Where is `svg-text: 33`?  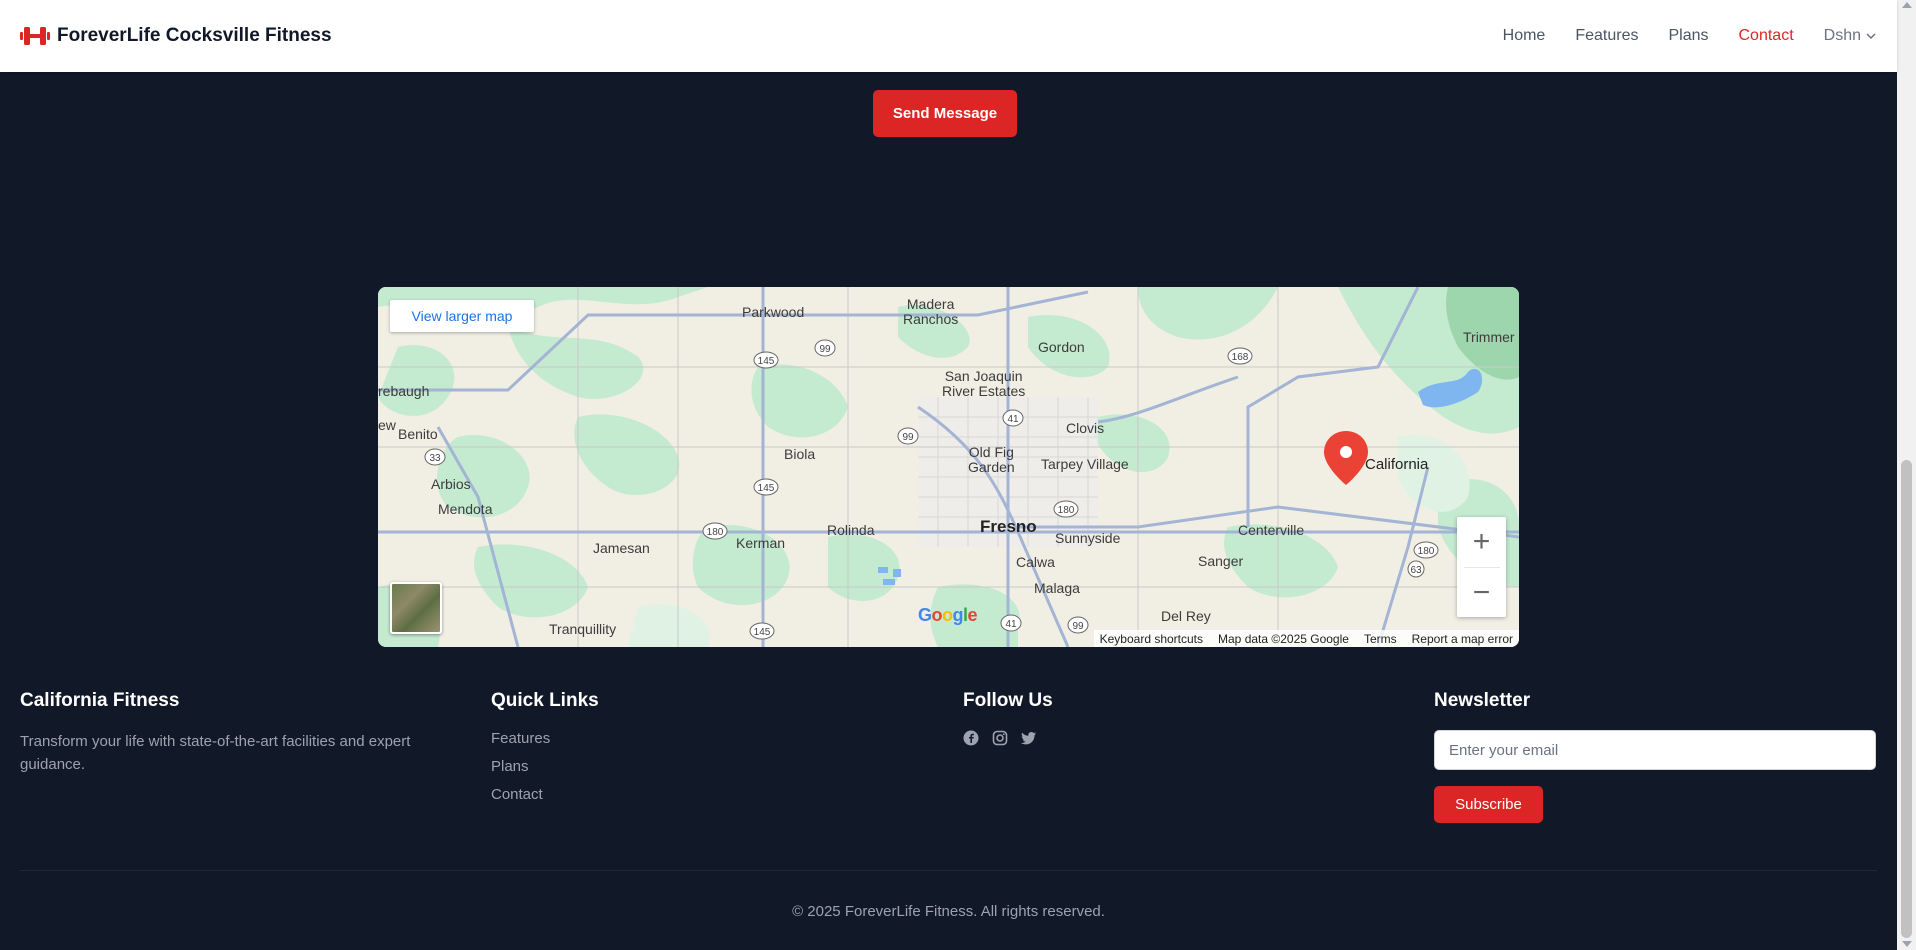
svg-text: 33 is located at coordinates (435, 458).